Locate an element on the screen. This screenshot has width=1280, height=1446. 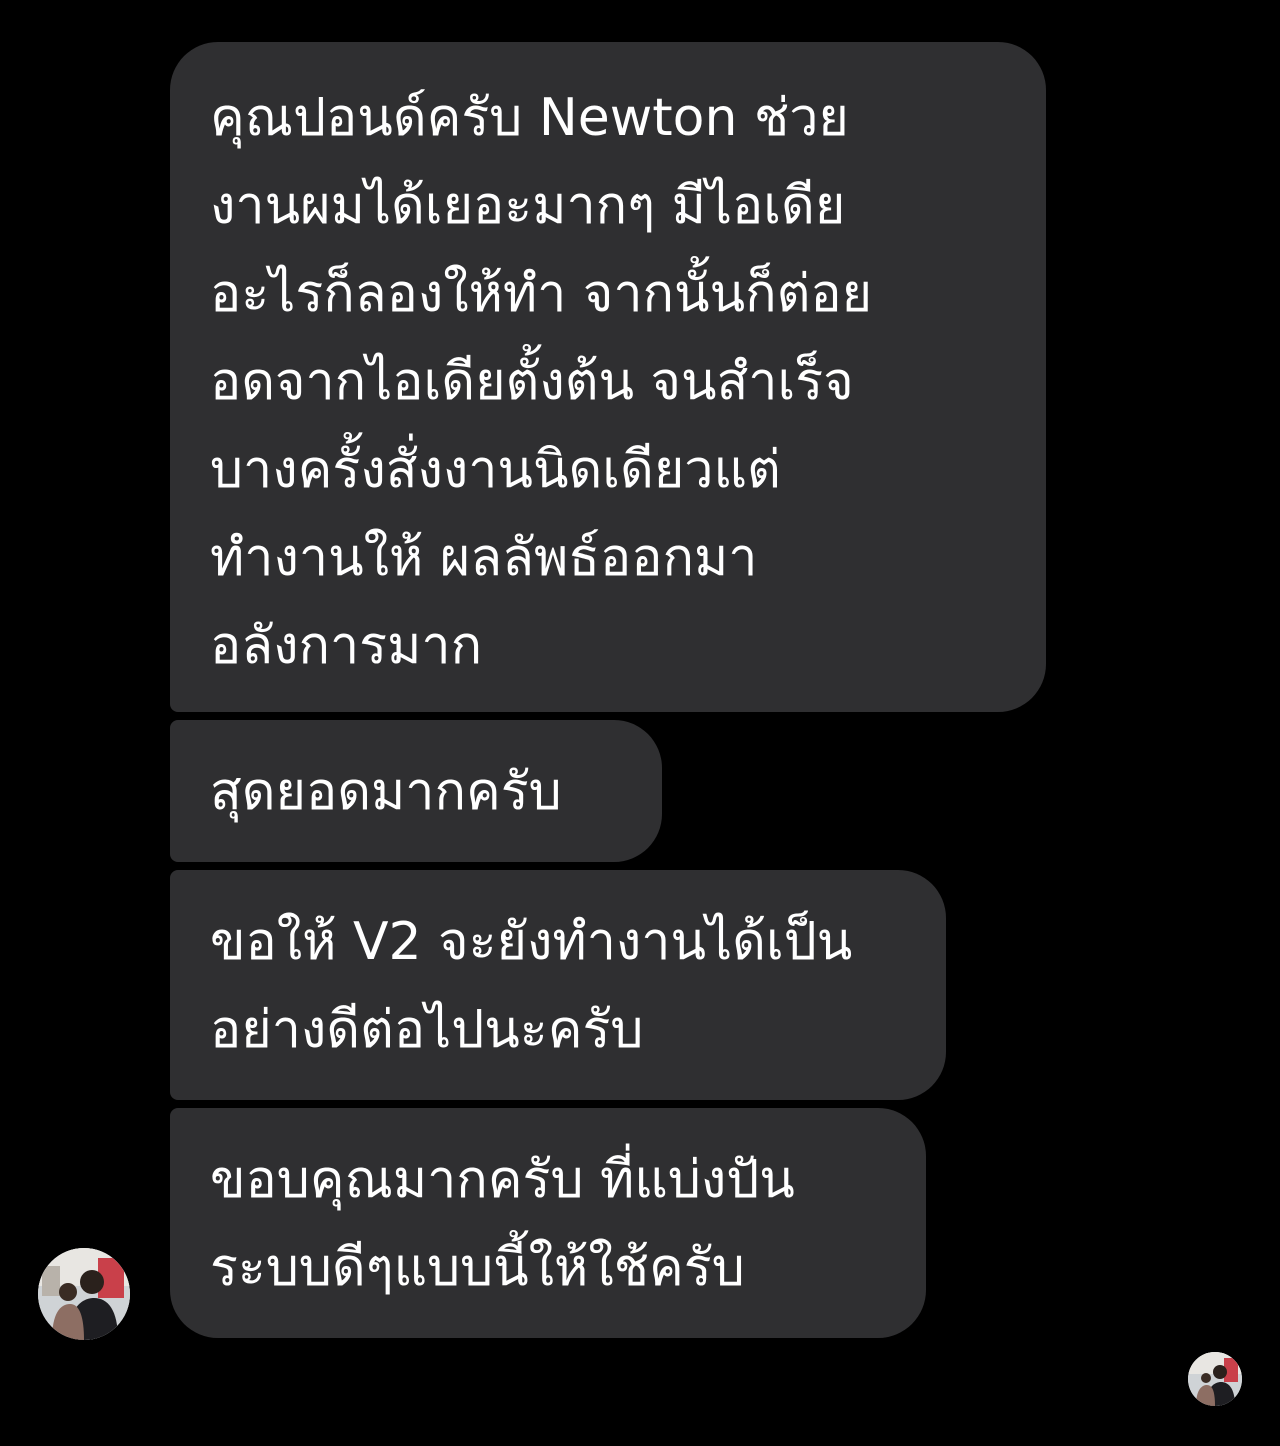
message-bubble: สุดยอดมากครับ is located at coordinates (416, 791).